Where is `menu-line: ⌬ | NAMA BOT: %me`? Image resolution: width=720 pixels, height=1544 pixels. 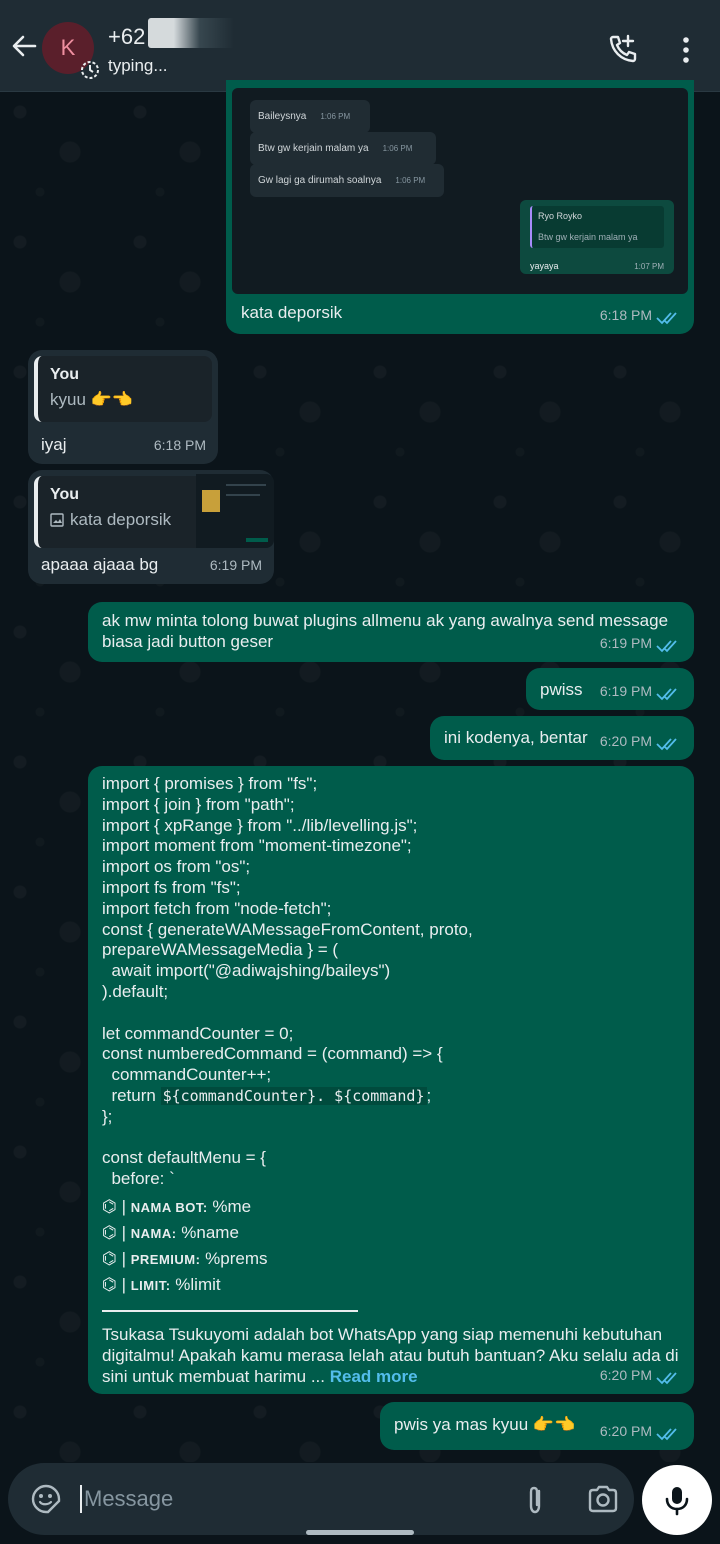 menu-line: ⌬ | NAMA BOT: %me is located at coordinates (391, 1207).